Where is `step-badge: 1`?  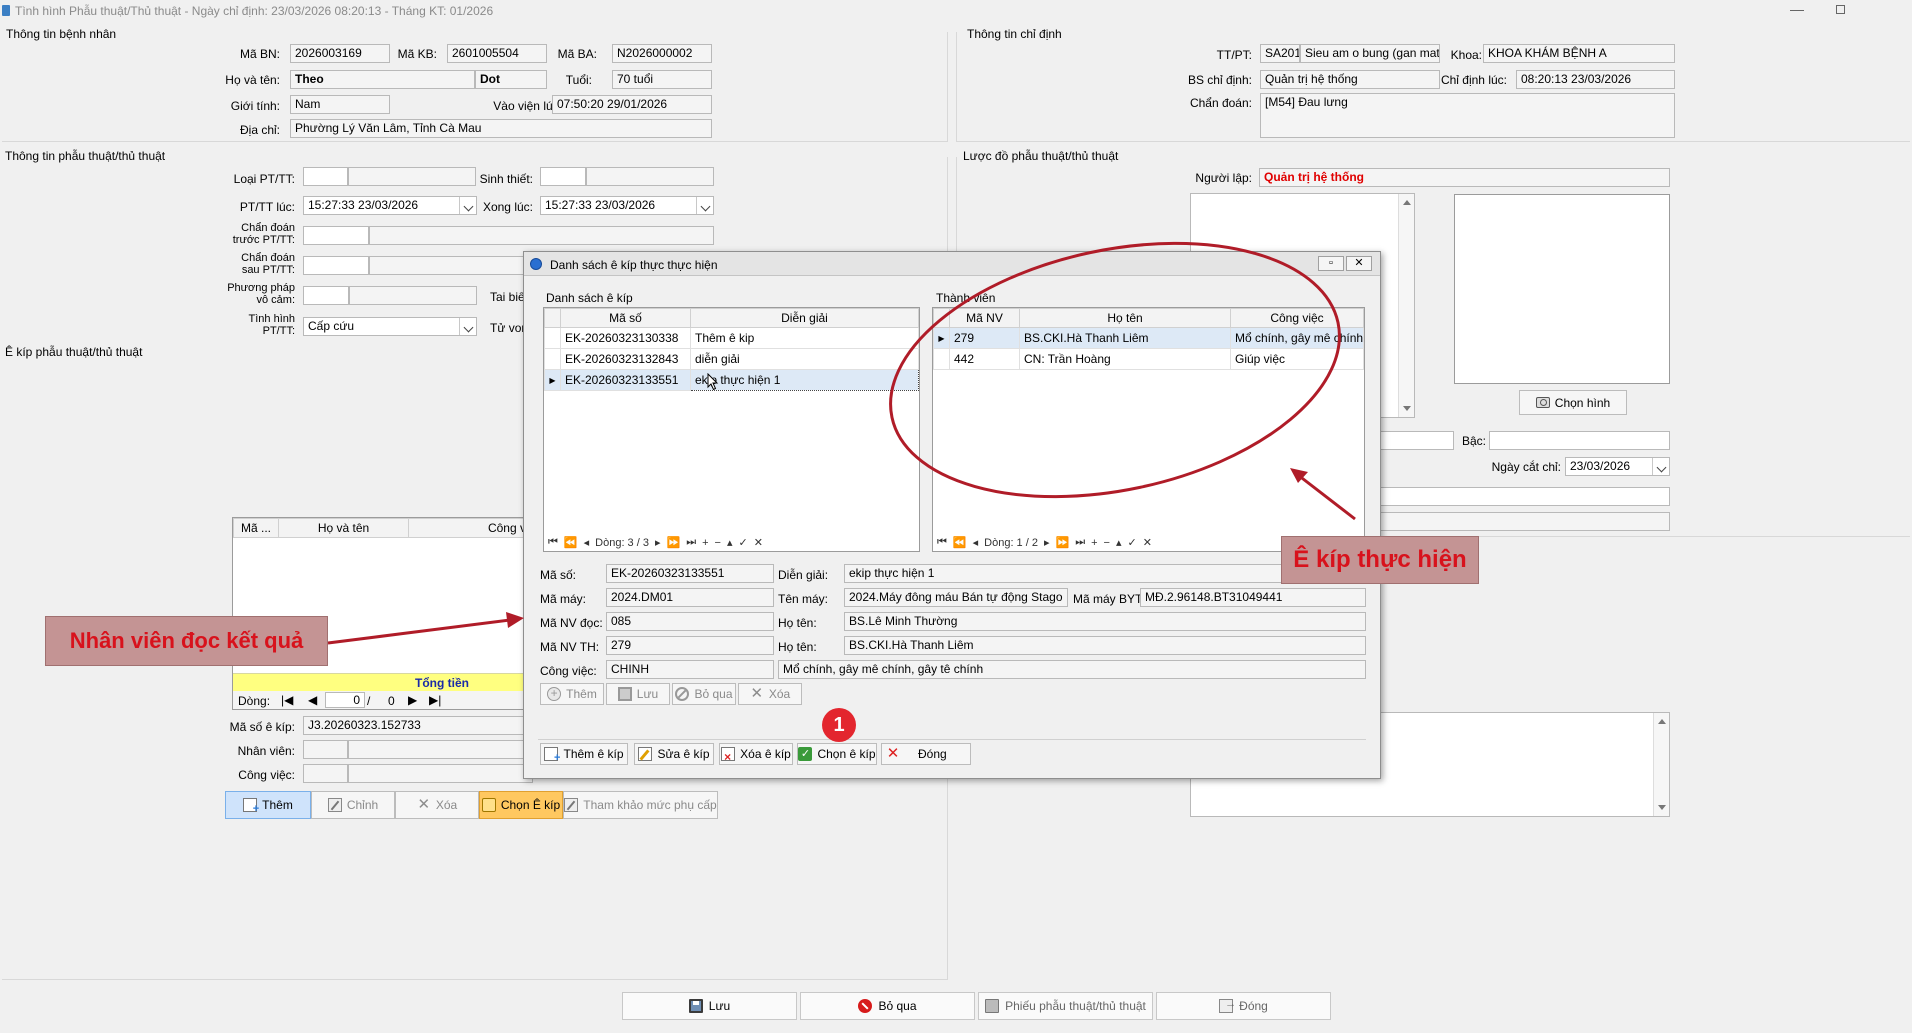 step-badge: 1 is located at coordinates (839, 725).